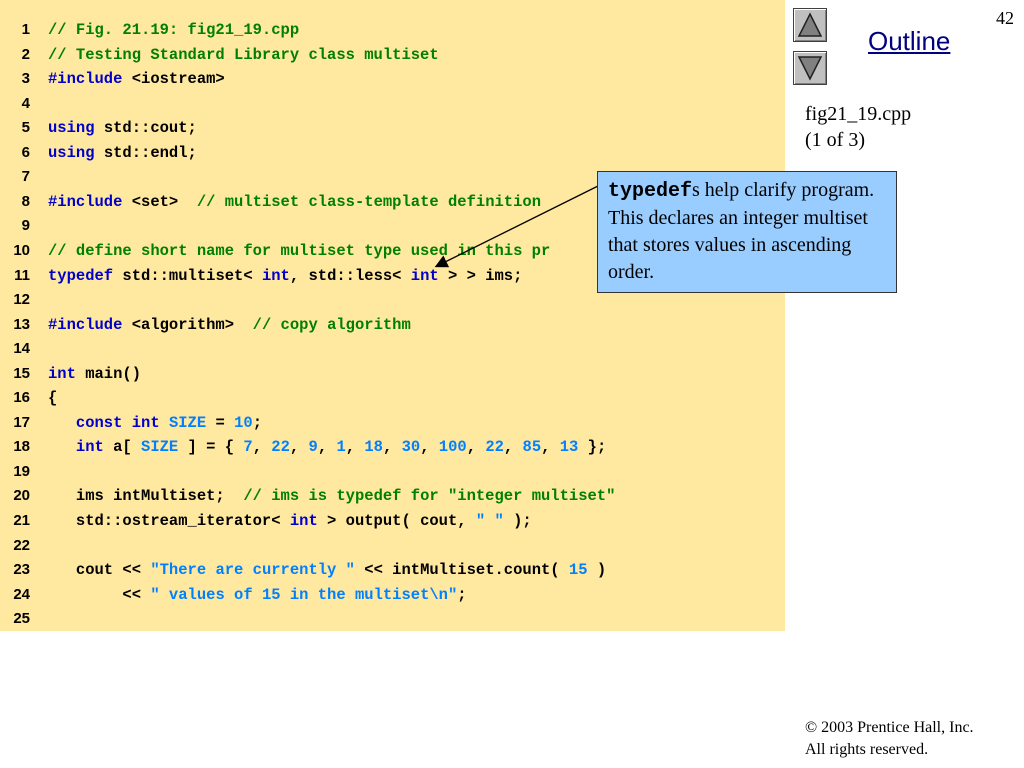 The width and height of the screenshot is (1024, 768). What do you see at coordinates (392, 398) in the screenshot?
I see `code-line: 16 {` at bounding box center [392, 398].